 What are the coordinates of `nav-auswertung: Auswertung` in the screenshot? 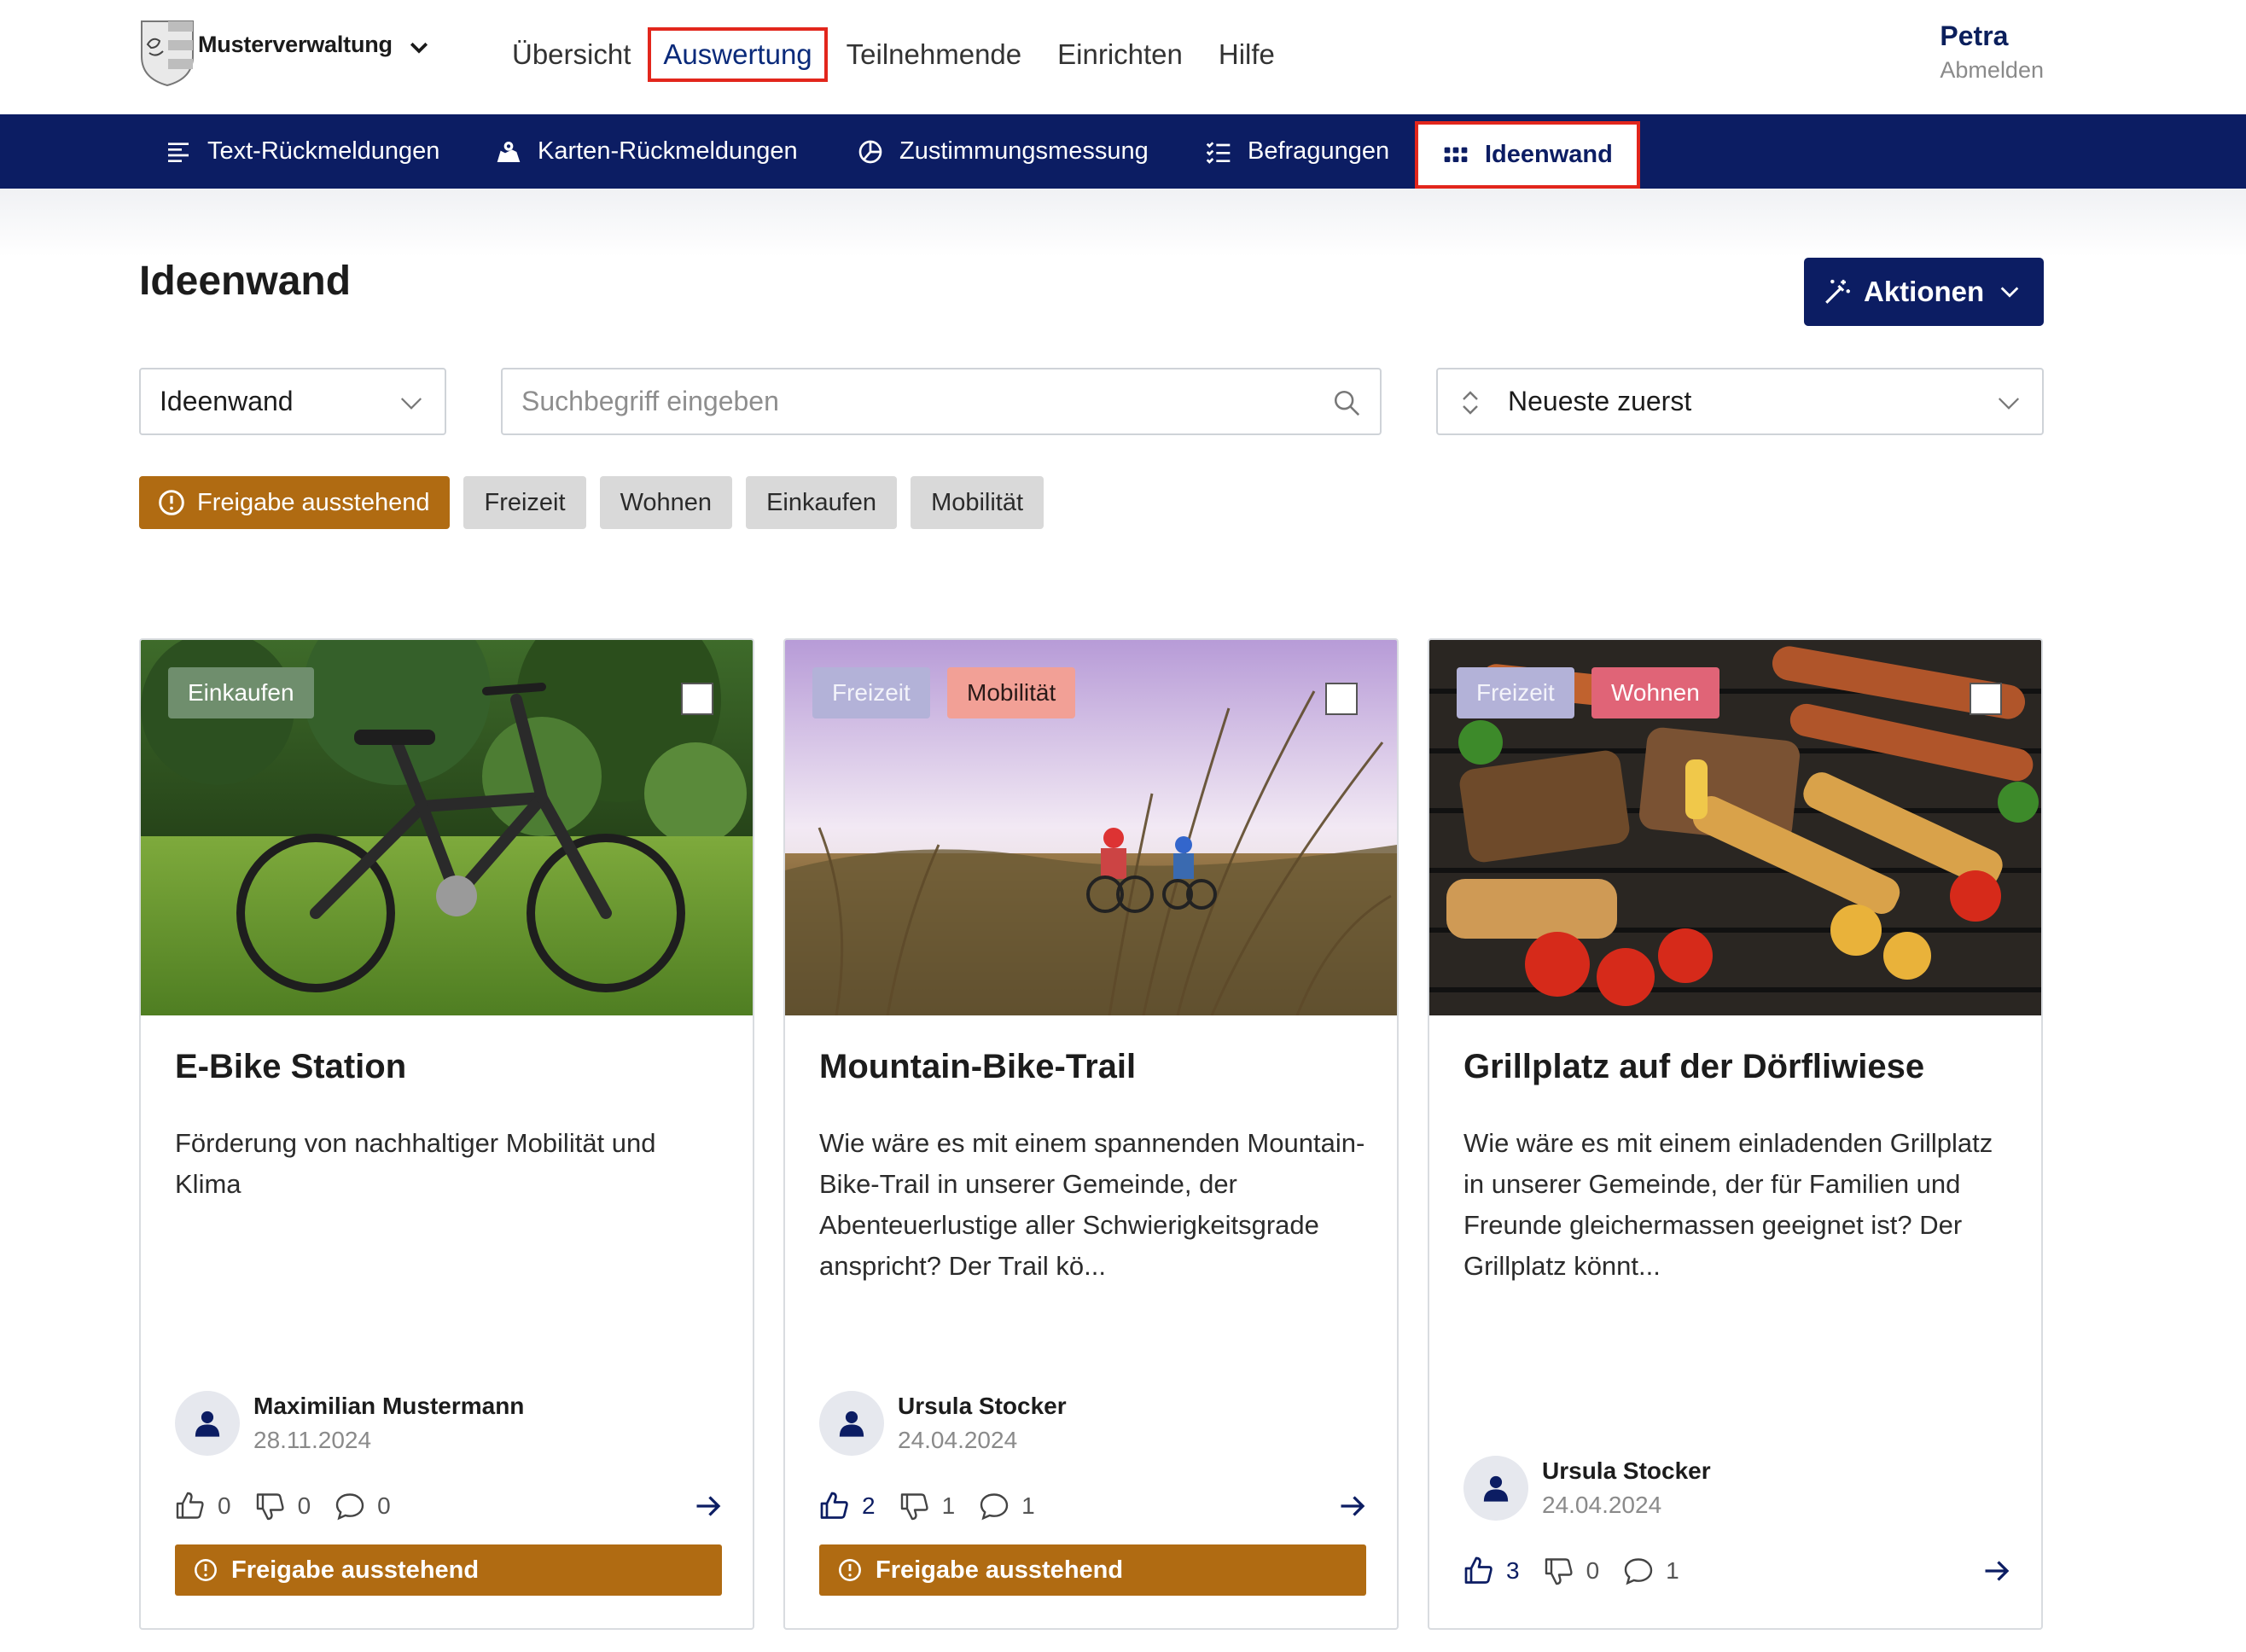 It's located at (738, 54).